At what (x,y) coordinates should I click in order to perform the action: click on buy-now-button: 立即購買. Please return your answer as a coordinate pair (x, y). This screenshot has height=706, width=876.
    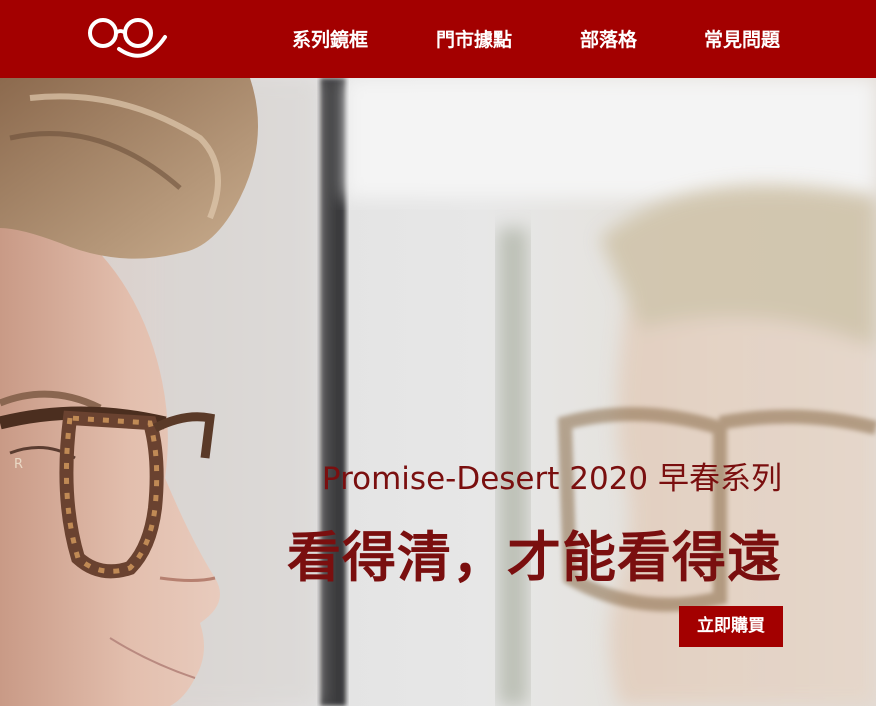
    Looking at the image, I should click on (731, 626).